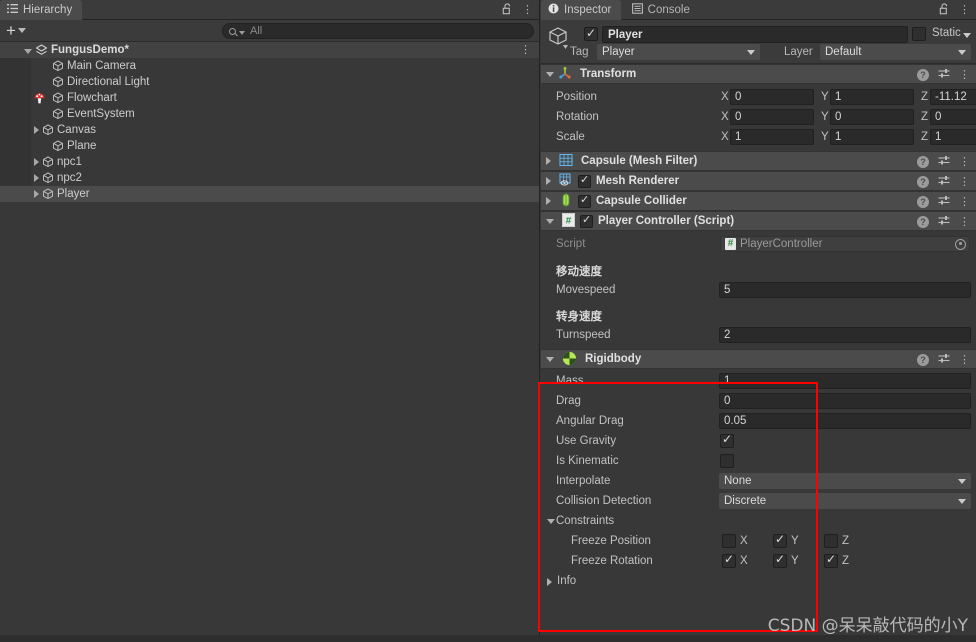  What do you see at coordinates (729, 559) in the screenshot?
I see `freeze-rotation-x-checkbox` at bounding box center [729, 559].